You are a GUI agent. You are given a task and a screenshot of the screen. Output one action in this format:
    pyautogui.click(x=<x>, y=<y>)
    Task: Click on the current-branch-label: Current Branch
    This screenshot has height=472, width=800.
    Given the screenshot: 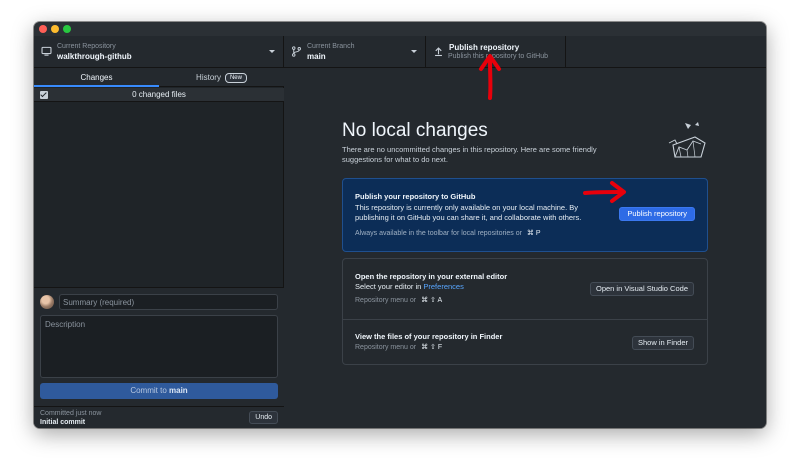 What is the action you would take?
    pyautogui.click(x=331, y=46)
    